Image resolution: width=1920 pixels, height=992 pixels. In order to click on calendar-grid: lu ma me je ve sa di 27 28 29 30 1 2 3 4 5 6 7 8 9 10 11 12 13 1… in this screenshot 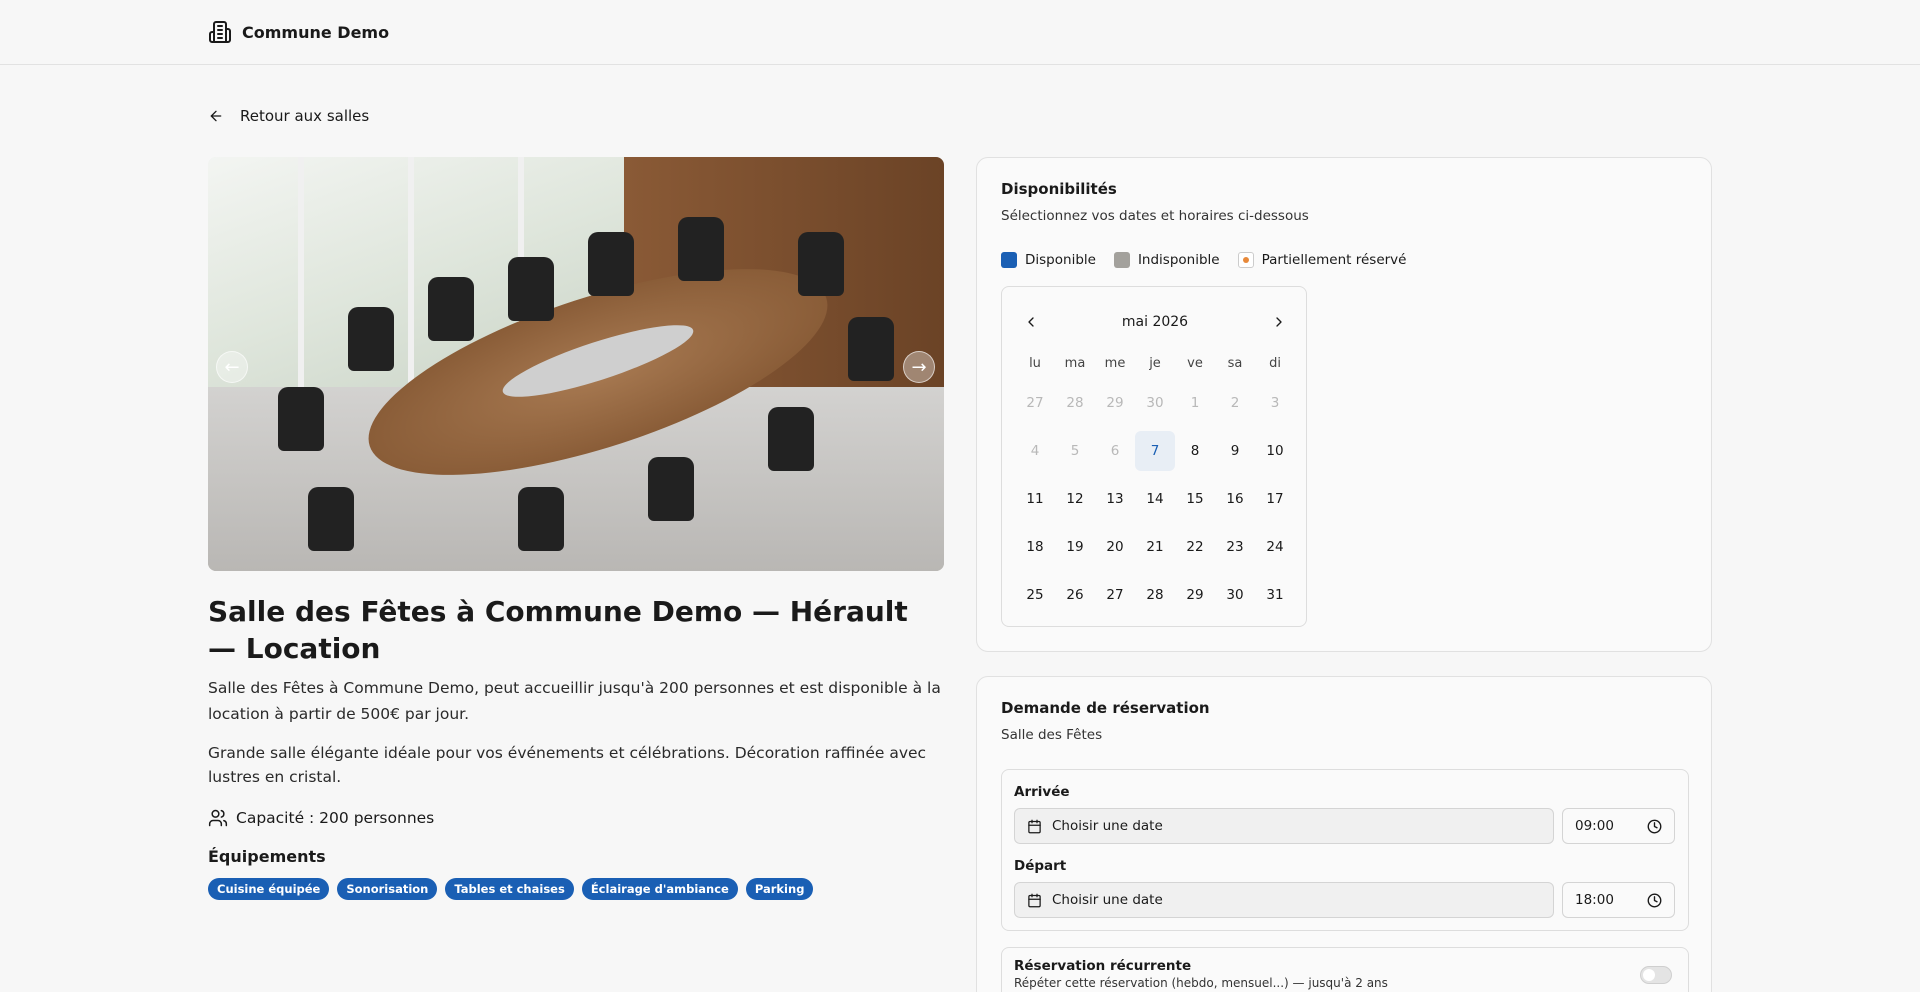, I will do `click(1155, 484)`.